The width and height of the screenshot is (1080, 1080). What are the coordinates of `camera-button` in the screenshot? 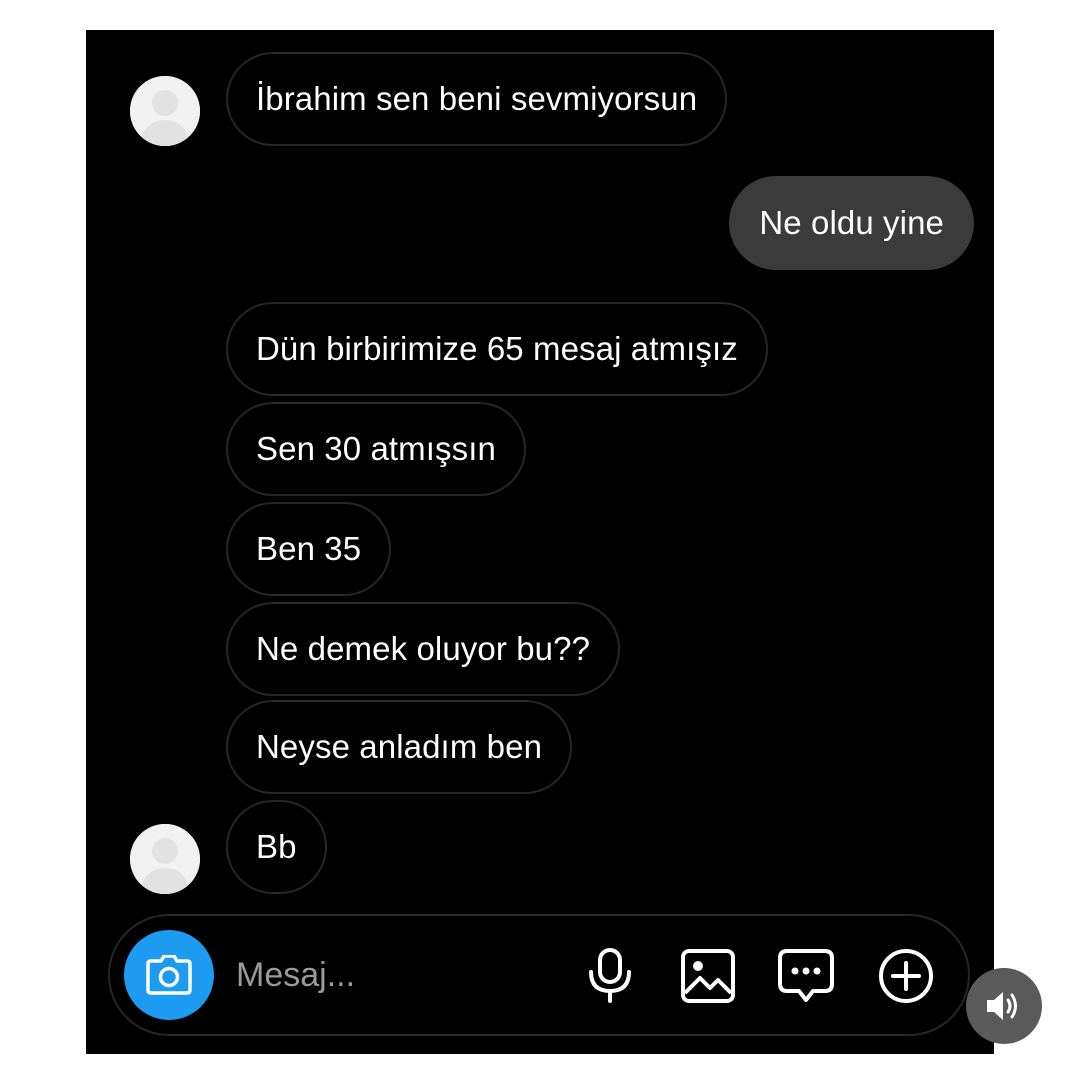 It's located at (169, 975).